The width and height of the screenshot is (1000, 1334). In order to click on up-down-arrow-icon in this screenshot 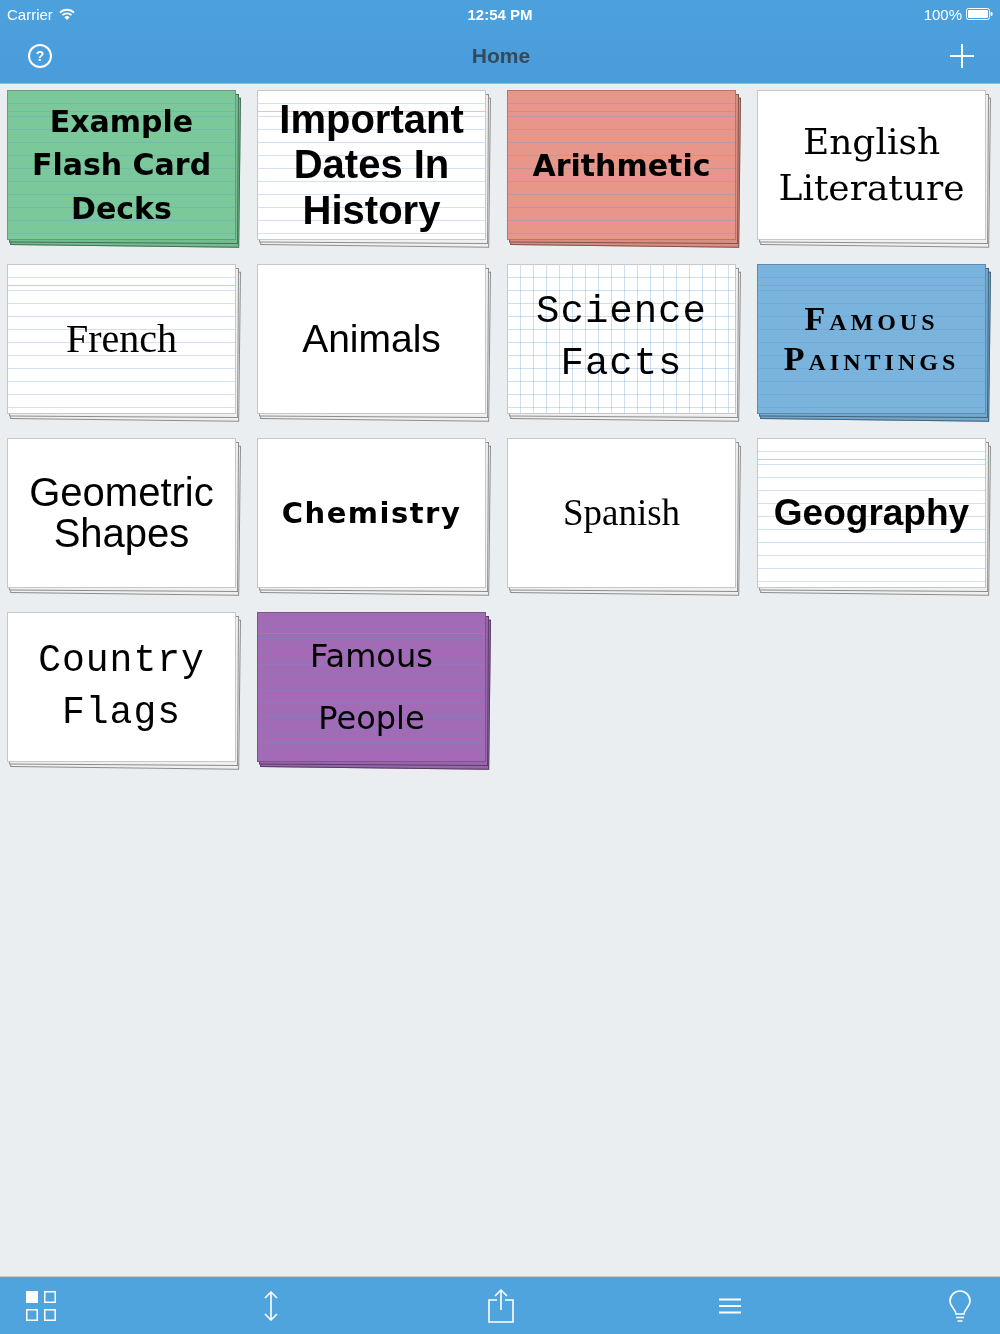, I will do `click(270, 1305)`.